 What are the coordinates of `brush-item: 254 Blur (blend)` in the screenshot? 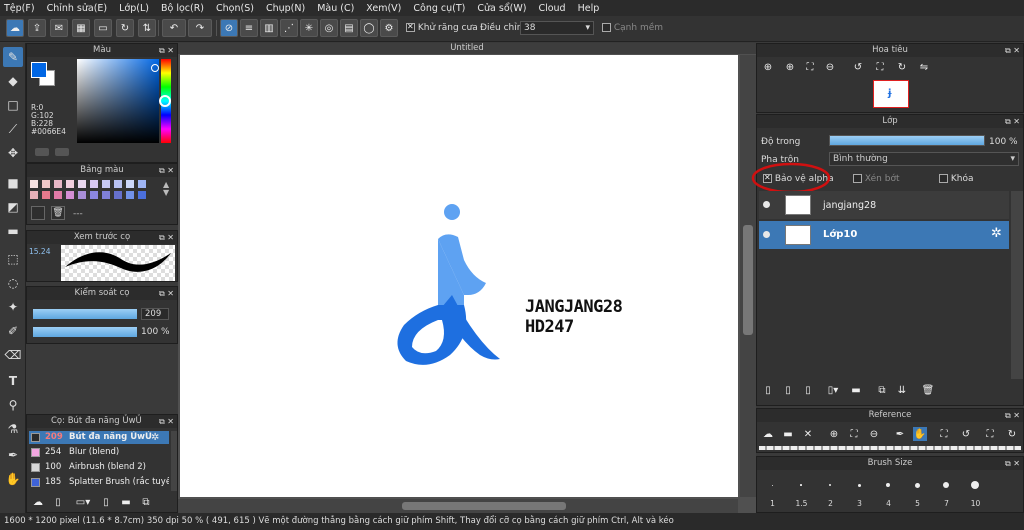 It's located at (99, 452).